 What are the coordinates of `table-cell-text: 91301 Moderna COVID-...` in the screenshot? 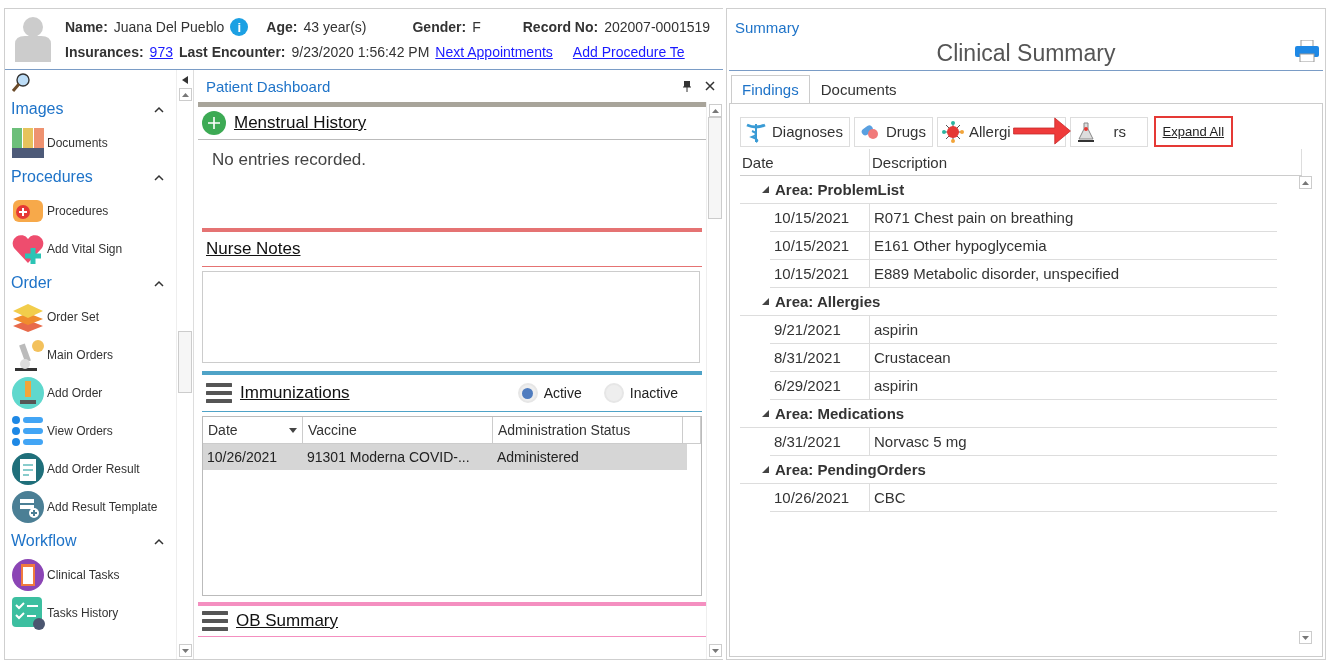 It's located at (388, 457).